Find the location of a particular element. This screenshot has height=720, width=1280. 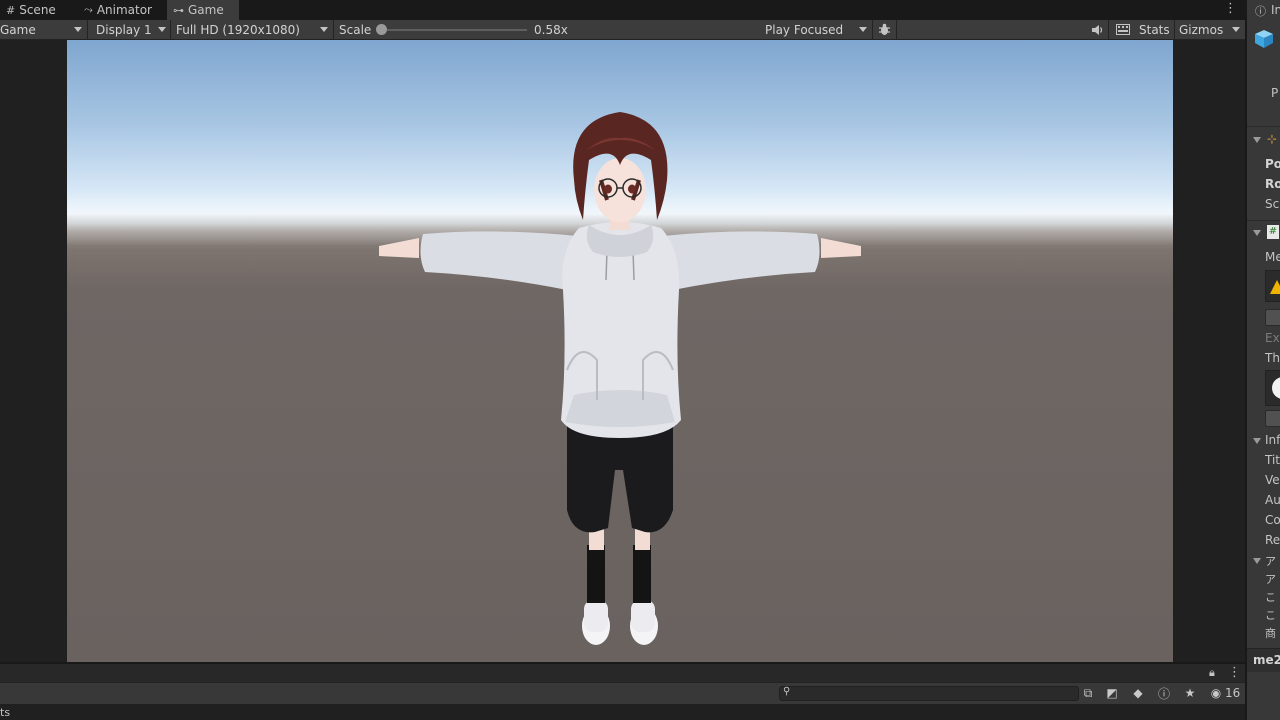

tab-animator-label: Animator is located at coordinates (124, 10).